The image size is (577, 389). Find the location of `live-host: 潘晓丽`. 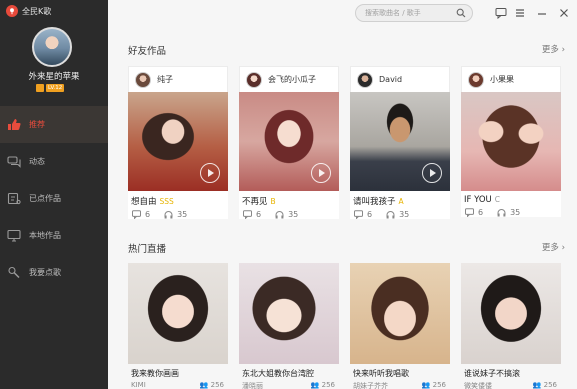

live-host: 潘晓丽 is located at coordinates (252, 385).